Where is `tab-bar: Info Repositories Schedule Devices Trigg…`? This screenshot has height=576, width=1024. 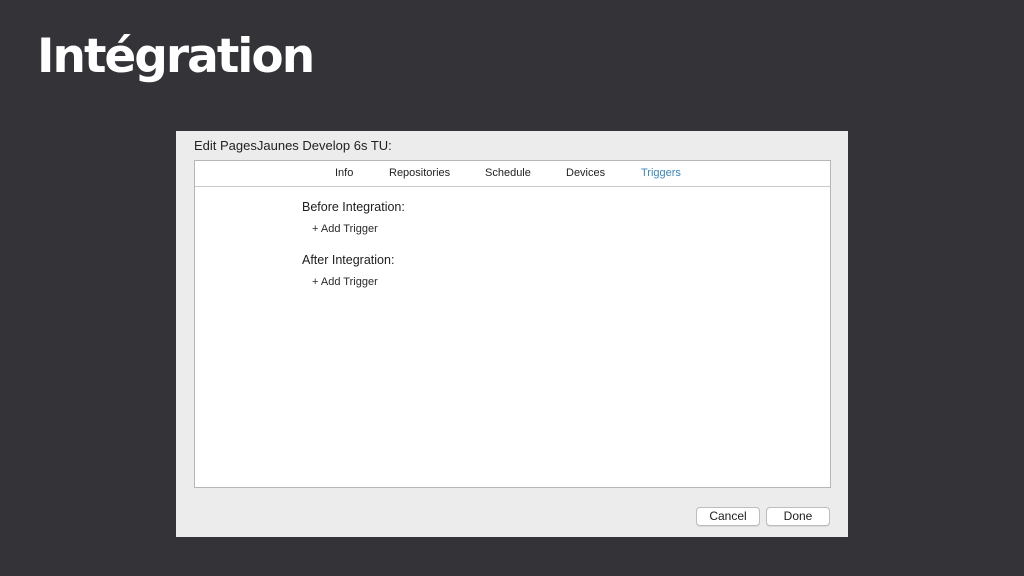 tab-bar: Info Repositories Schedule Devices Trigg… is located at coordinates (512, 174).